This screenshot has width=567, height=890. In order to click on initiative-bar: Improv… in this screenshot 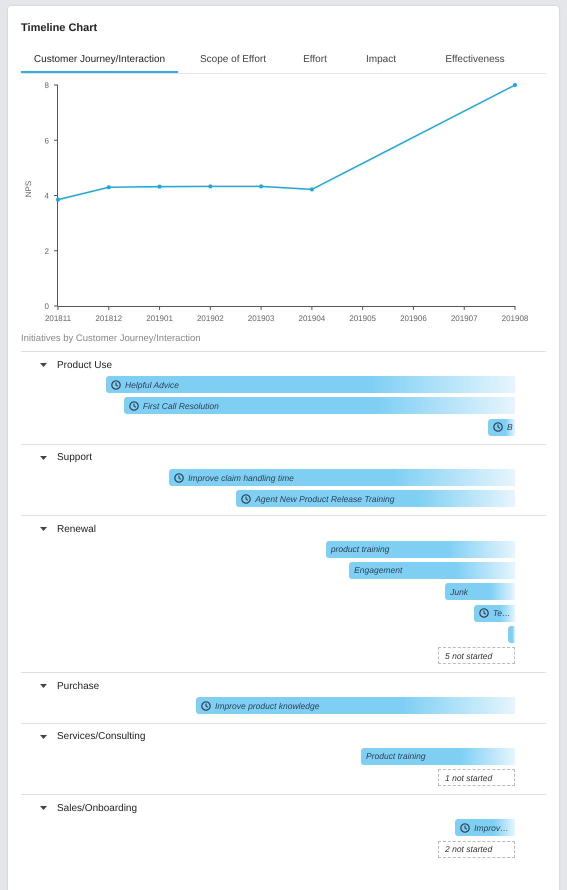, I will do `click(485, 827)`.